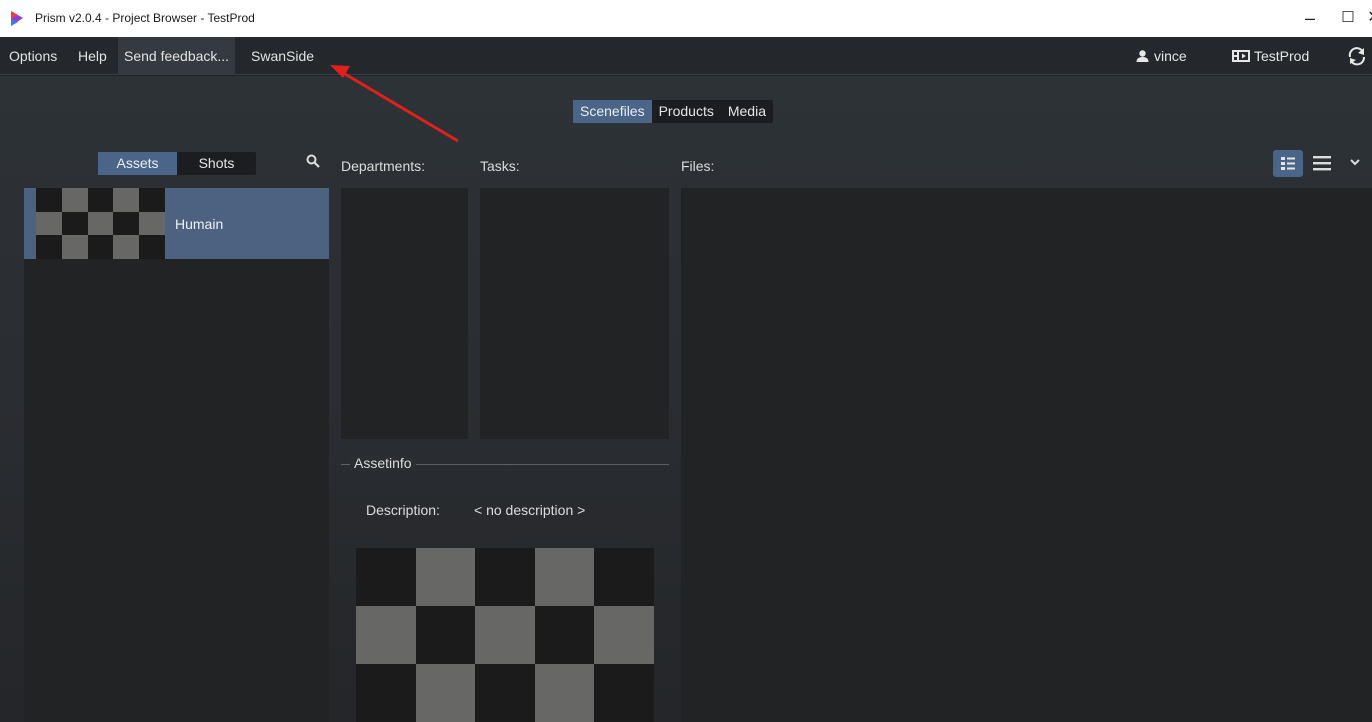 The width and height of the screenshot is (1372, 722). I want to click on description-label: Description:, so click(403, 510).